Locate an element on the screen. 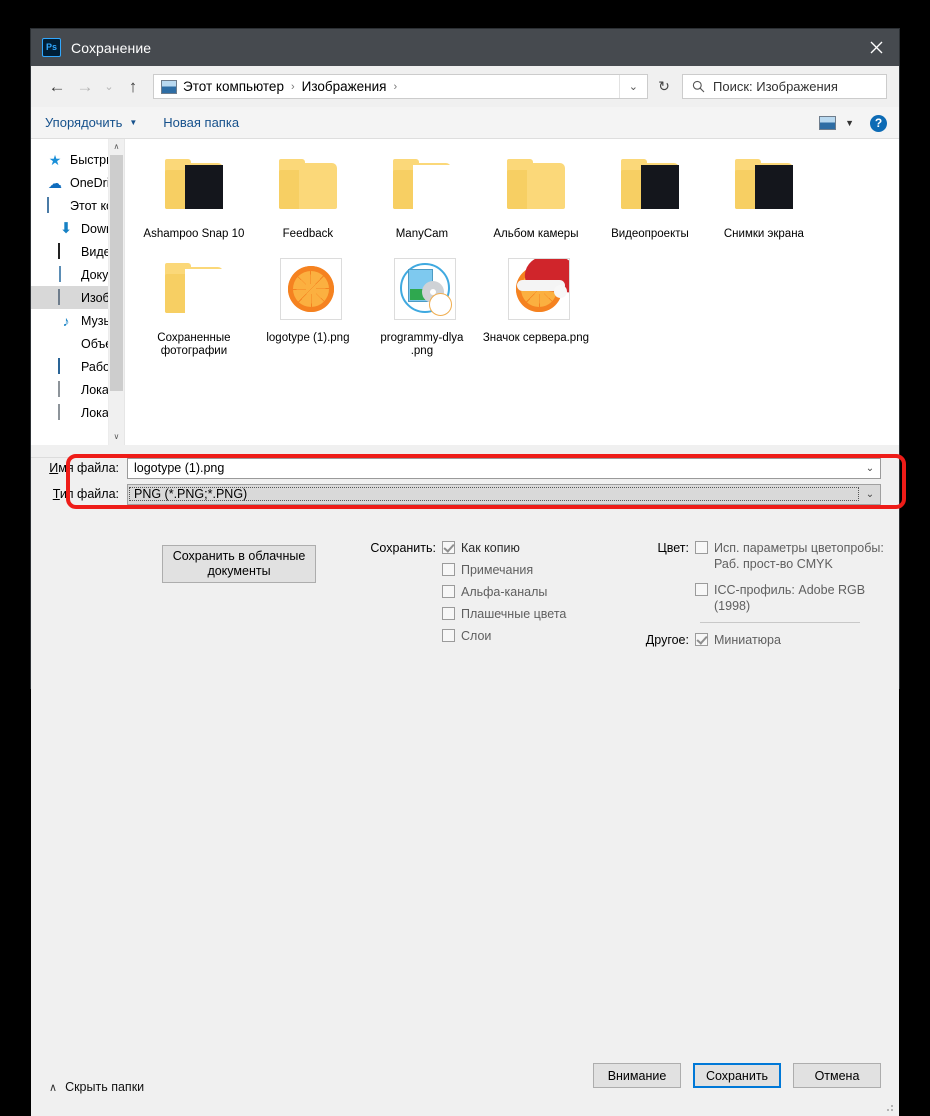 The height and width of the screenshot is (1116, 930). option-row: Альфа-каналы is located at coordinates (488, 592).